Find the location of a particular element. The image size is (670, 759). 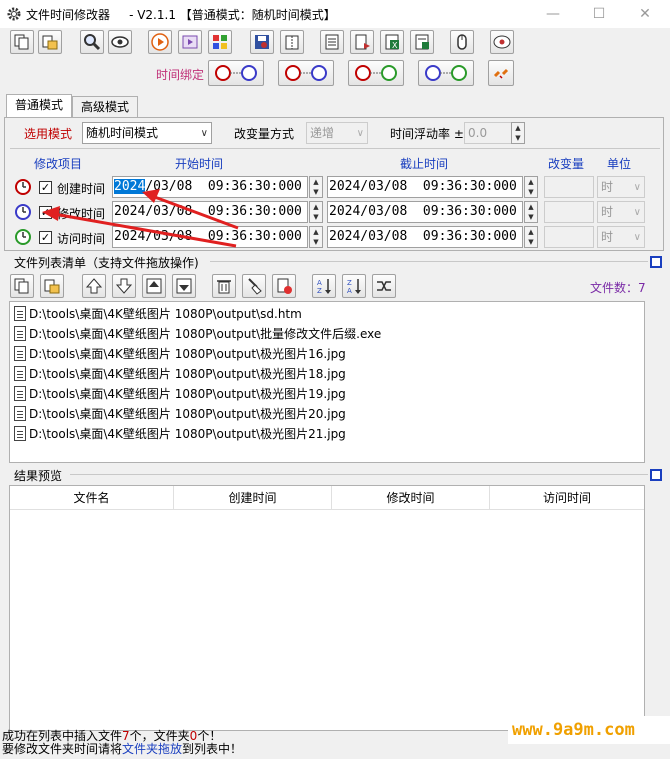

access-change-input is located at coordinates (569, 237).